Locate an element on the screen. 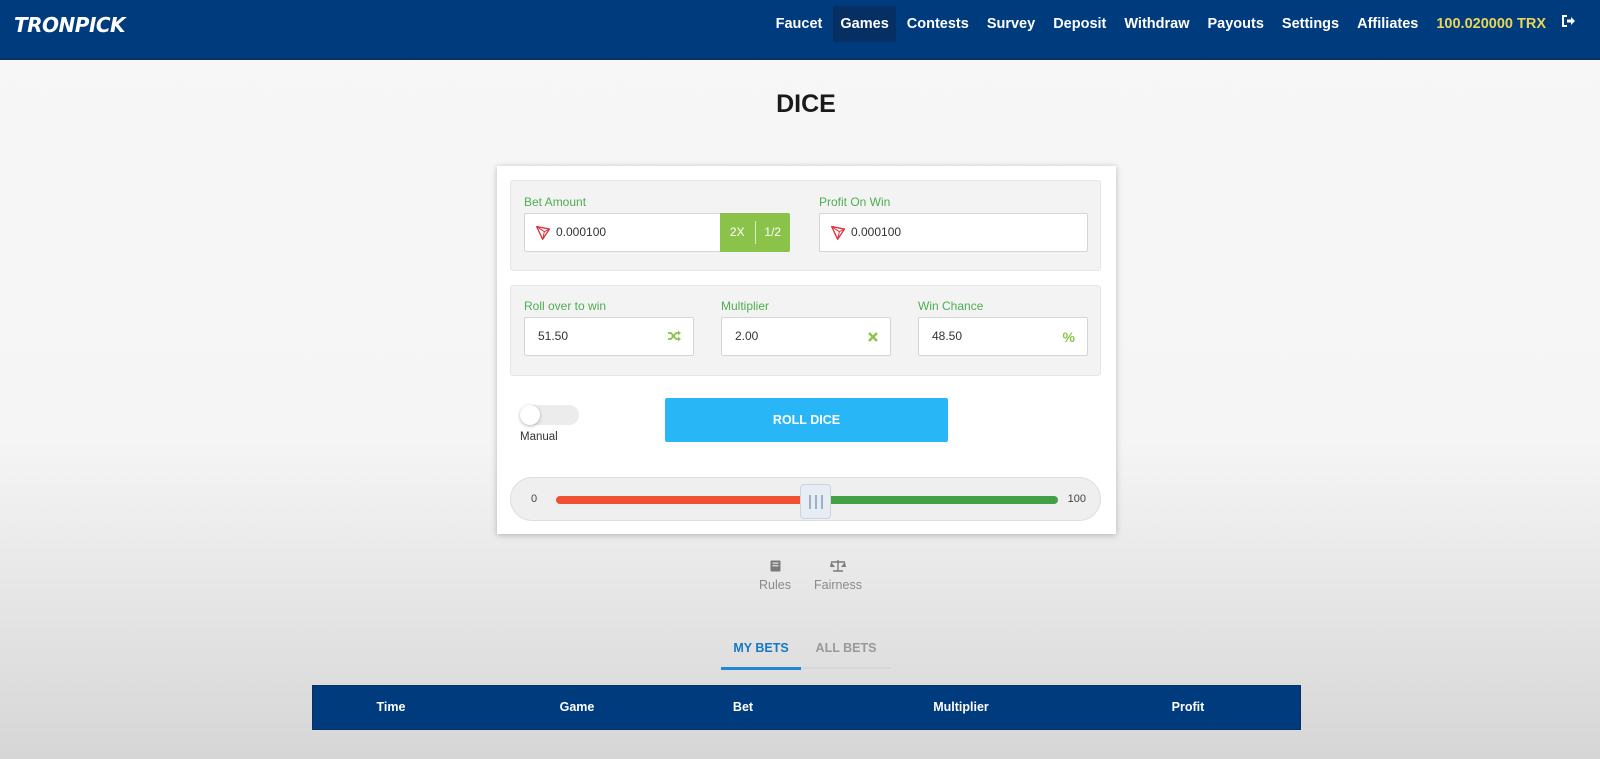 Image resolution: width=1600 pixels, height=759 pixels. slider-win-range is located at coordinates (943, 500).